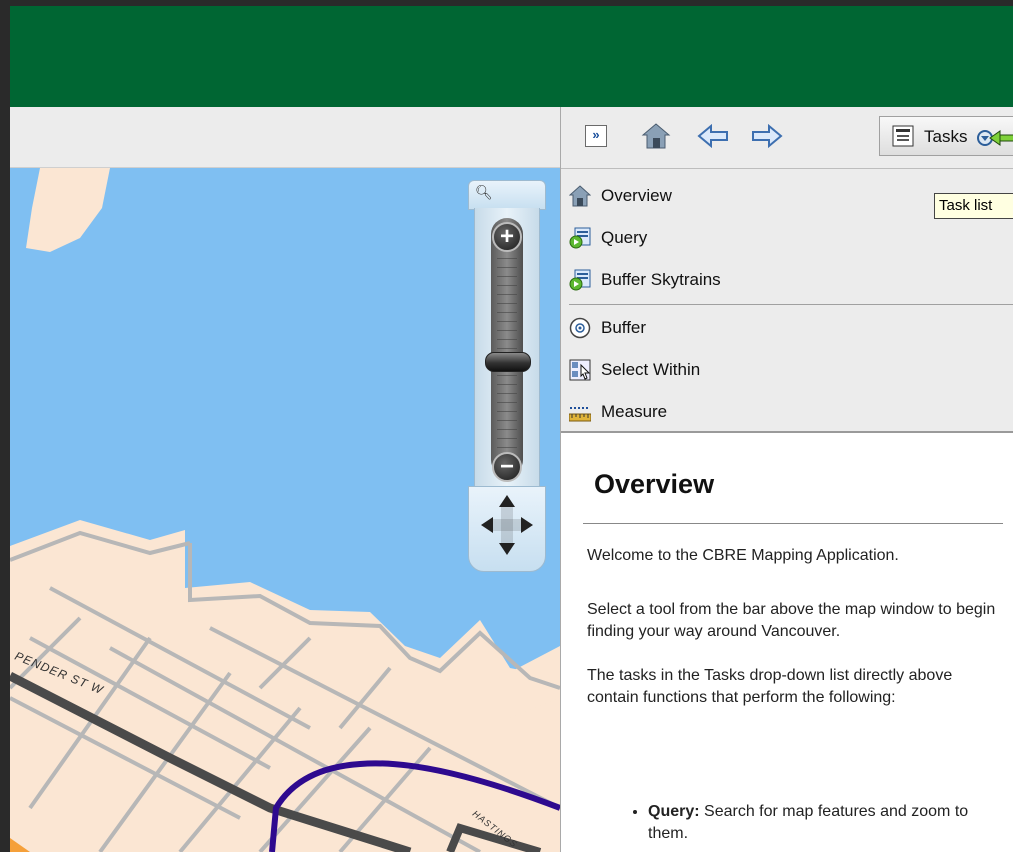 The height and width of the screenshot is (852, 1013). I want to click on menu-item-select-within: Select Within, so click(784, 369).